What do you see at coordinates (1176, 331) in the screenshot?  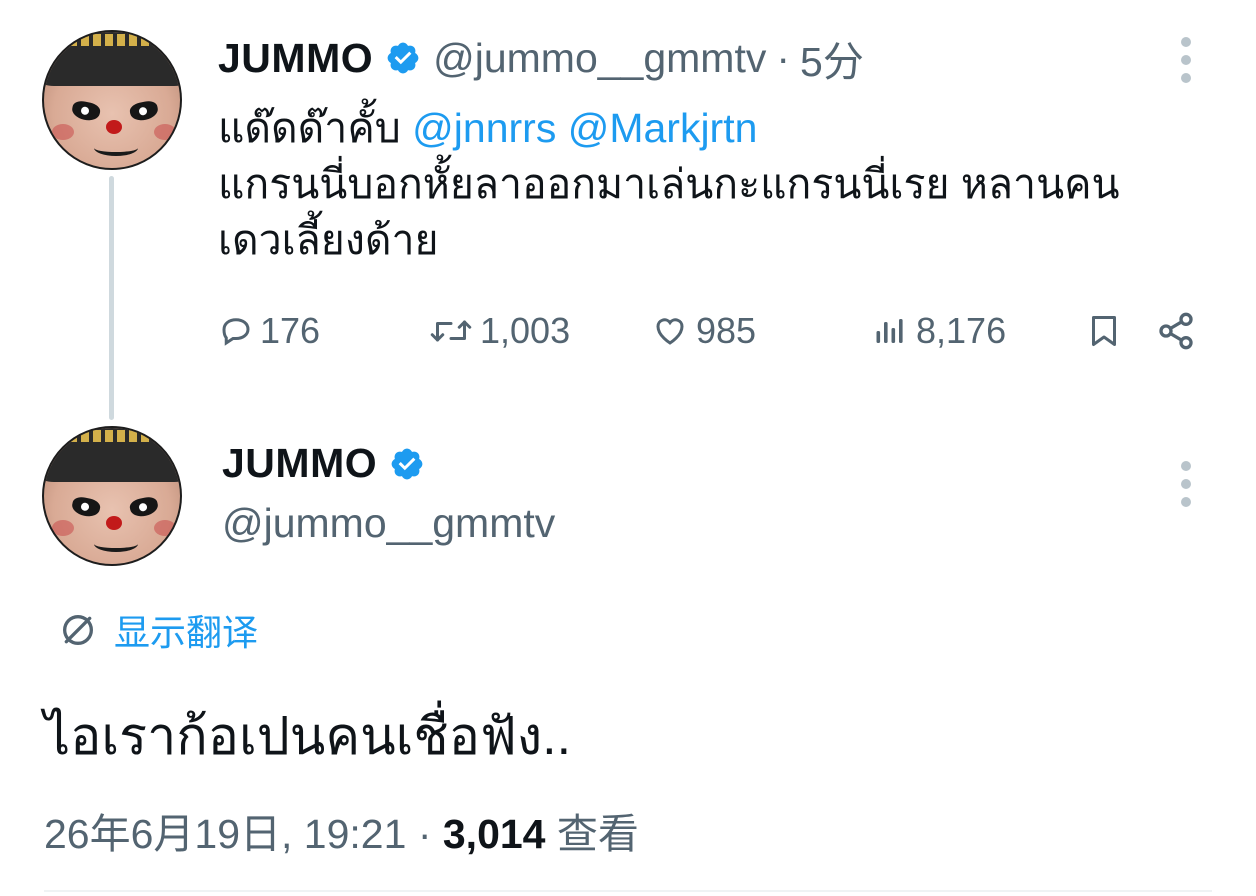 I see `share-icon` at bounding box center [1176, 331].